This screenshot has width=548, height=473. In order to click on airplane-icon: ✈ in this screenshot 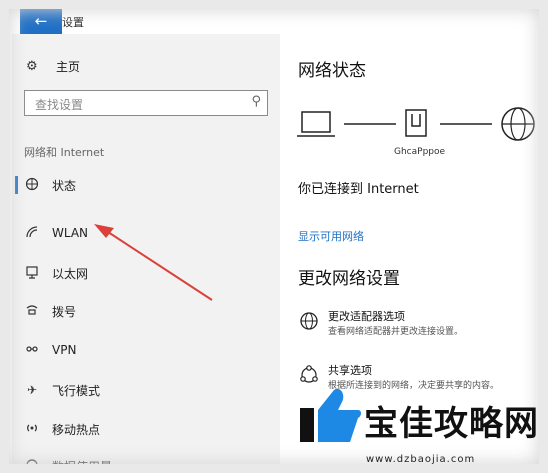, I will do `click(32, 390)`.